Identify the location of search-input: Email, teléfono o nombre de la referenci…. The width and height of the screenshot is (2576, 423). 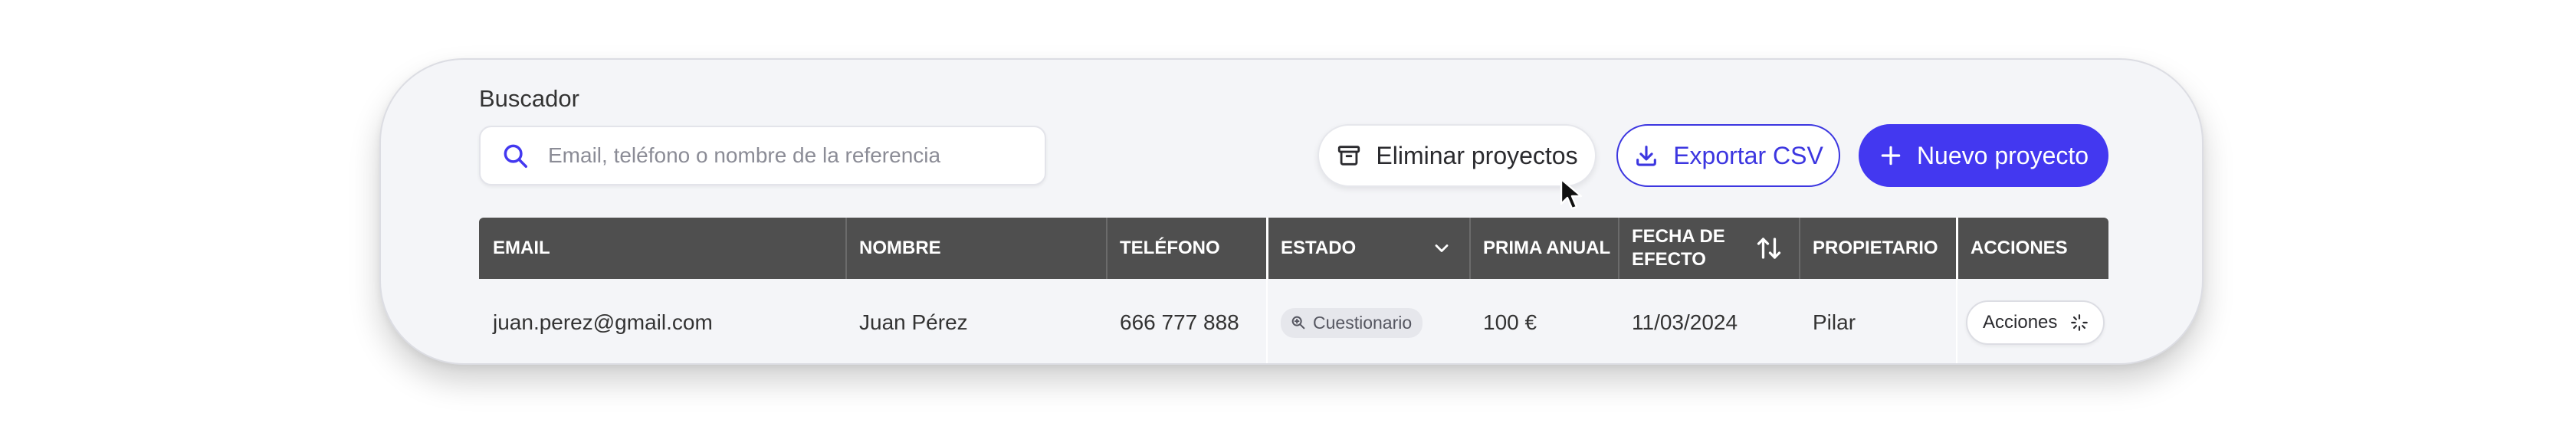
(762, 155).